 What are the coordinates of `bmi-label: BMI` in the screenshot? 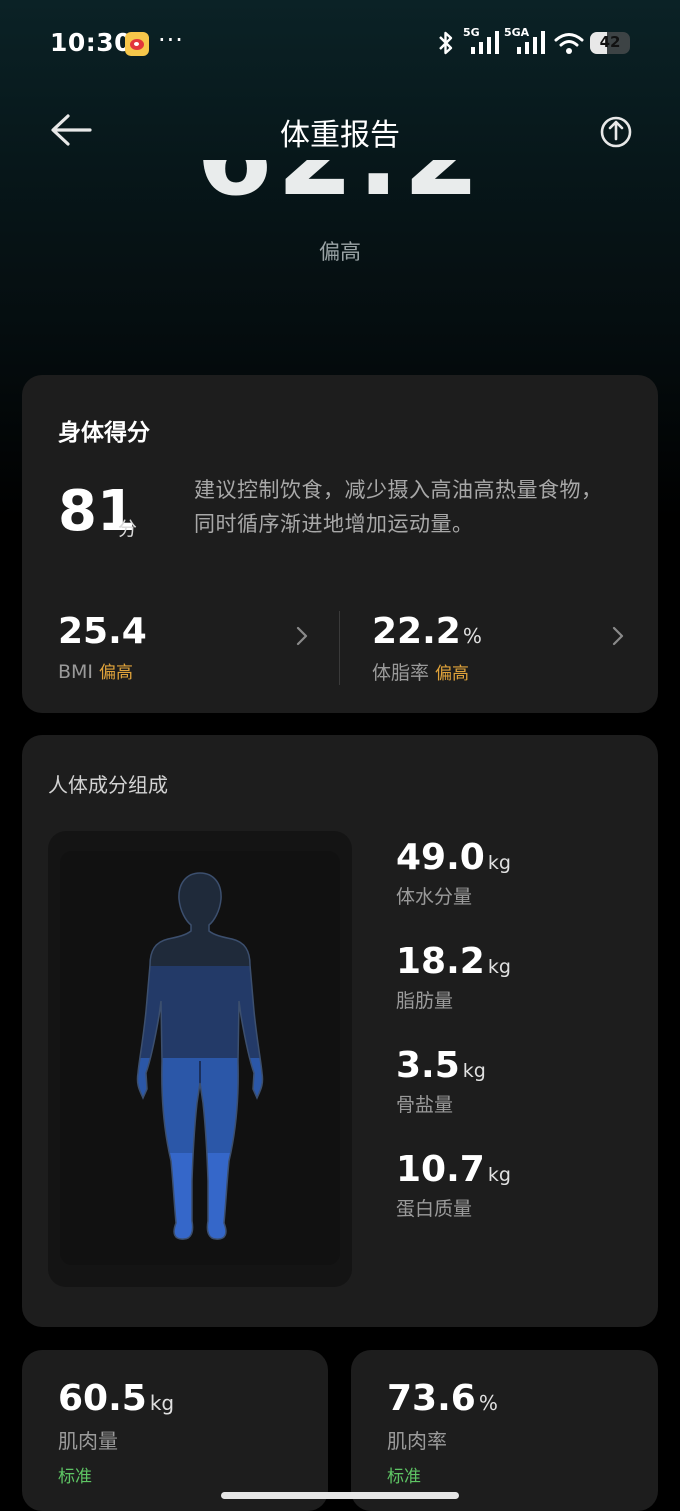 It's located at (76, 672).